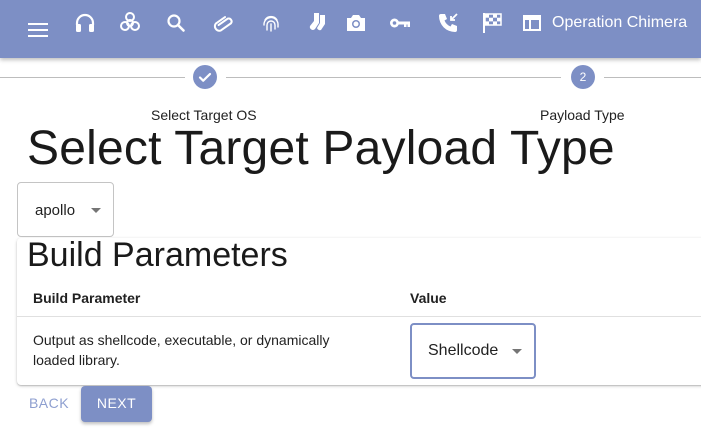 This screenshot has height=442, width=701. I want to click on search-icon, so click(176, 23).